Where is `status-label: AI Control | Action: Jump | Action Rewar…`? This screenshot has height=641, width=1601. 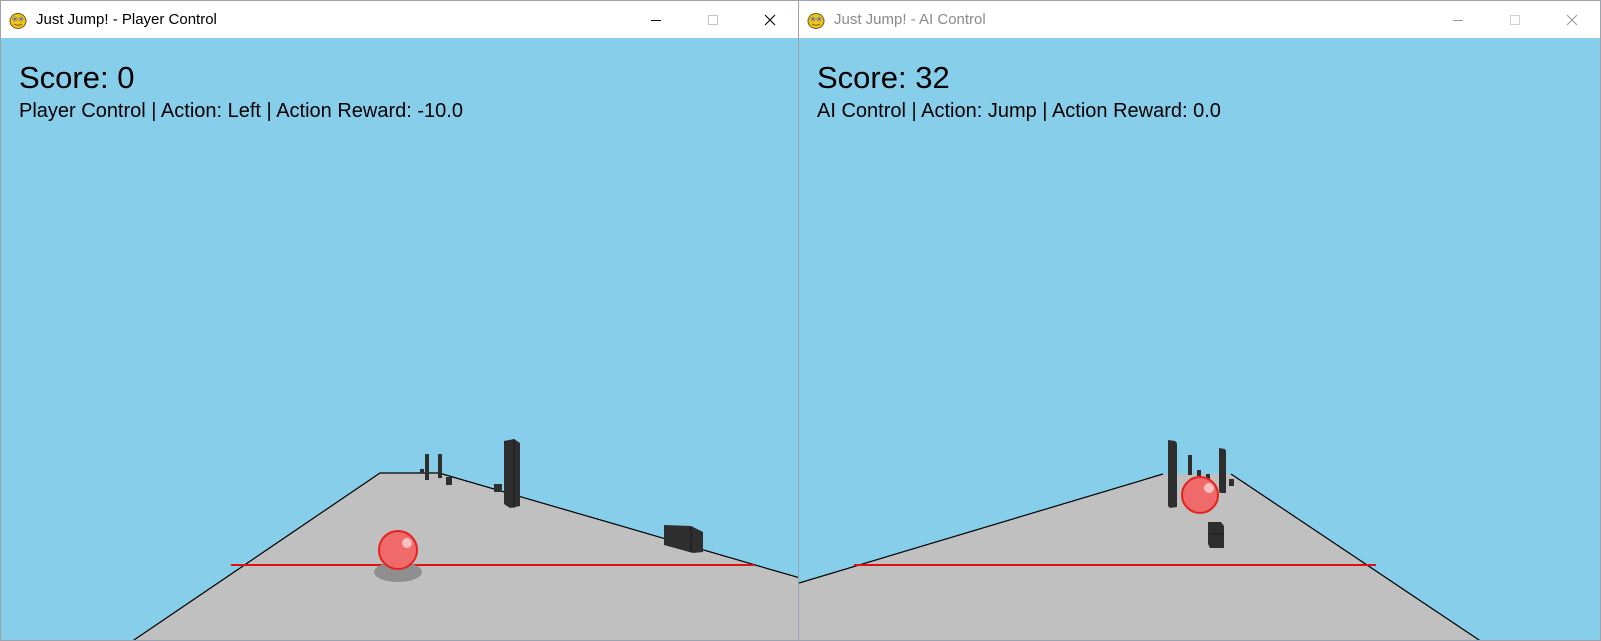 status-label: AI Control | Action: Jump | Action Rewar… is located at coordinates (1019, 111).